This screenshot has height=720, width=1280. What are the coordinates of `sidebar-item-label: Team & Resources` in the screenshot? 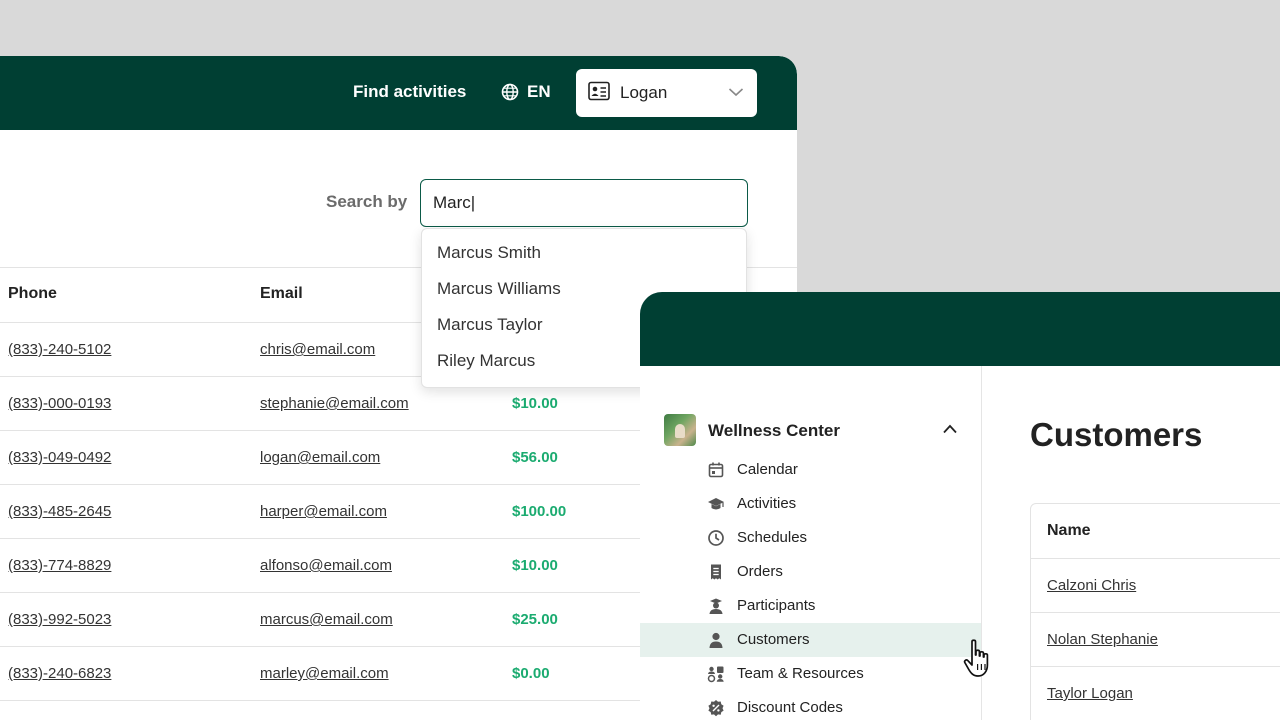 It's located at (800, 673).